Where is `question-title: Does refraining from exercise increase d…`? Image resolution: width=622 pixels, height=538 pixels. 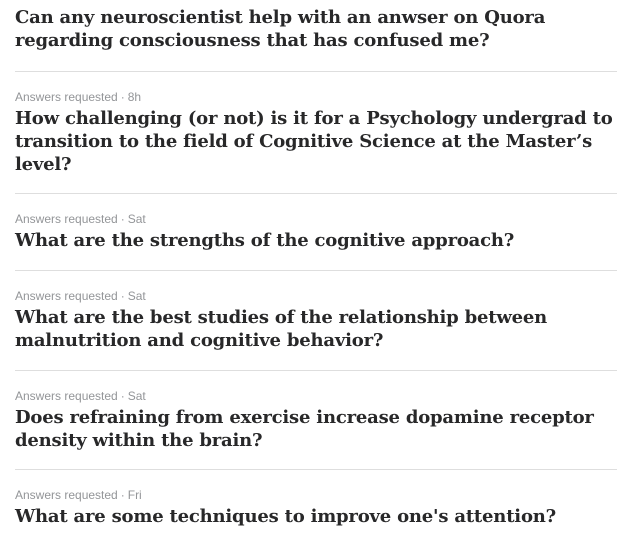 question-title: Does refraining from exercise increase d… is located at coordinates (316, 429).